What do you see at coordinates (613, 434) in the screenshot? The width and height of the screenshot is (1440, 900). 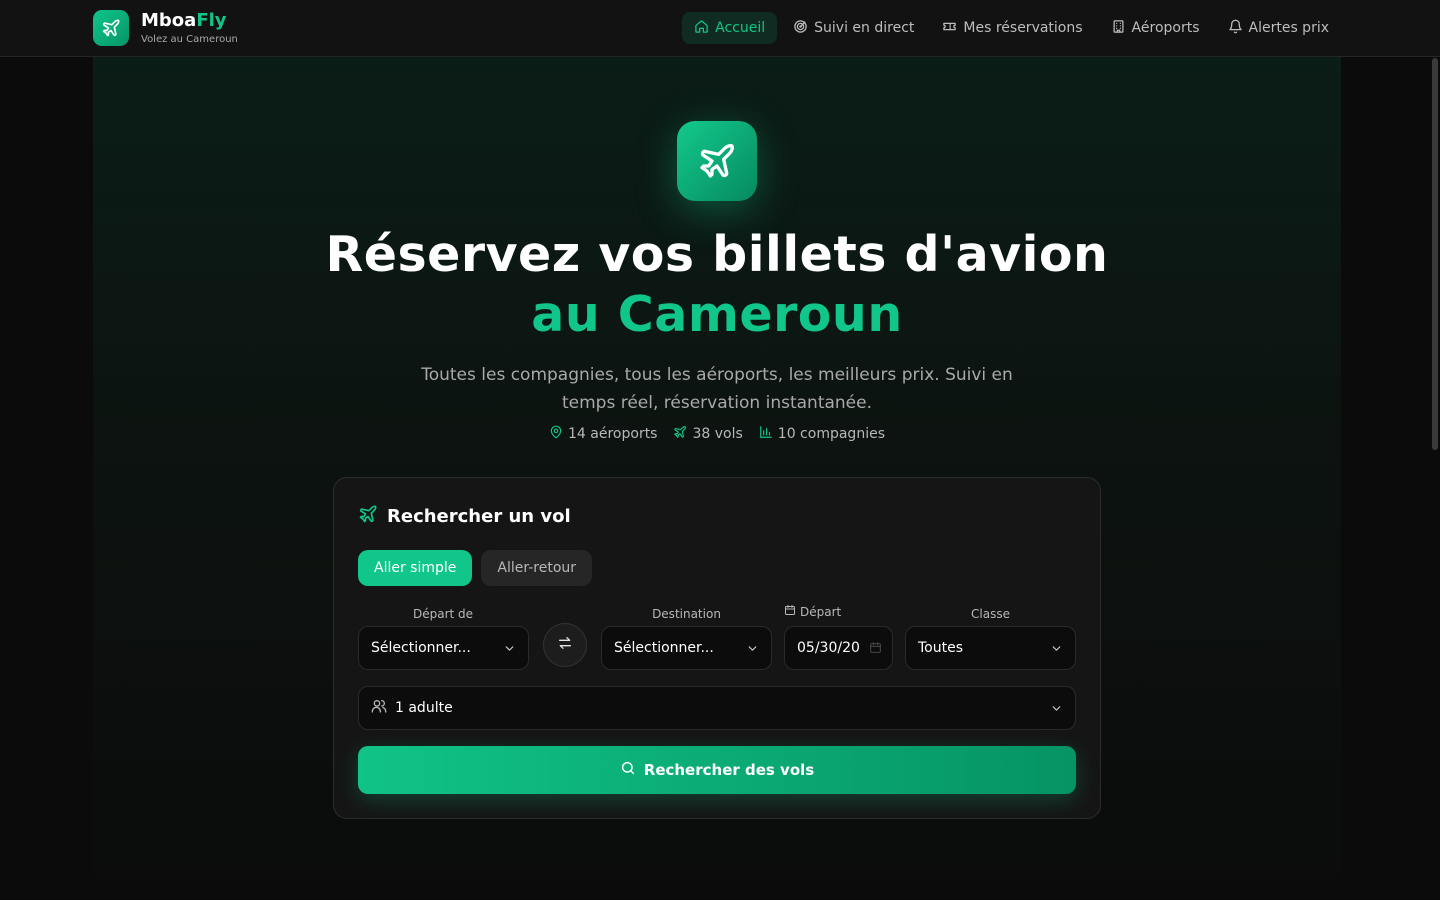 I see `stat-label: 14 aéroports` at bounding box center [613, 434].